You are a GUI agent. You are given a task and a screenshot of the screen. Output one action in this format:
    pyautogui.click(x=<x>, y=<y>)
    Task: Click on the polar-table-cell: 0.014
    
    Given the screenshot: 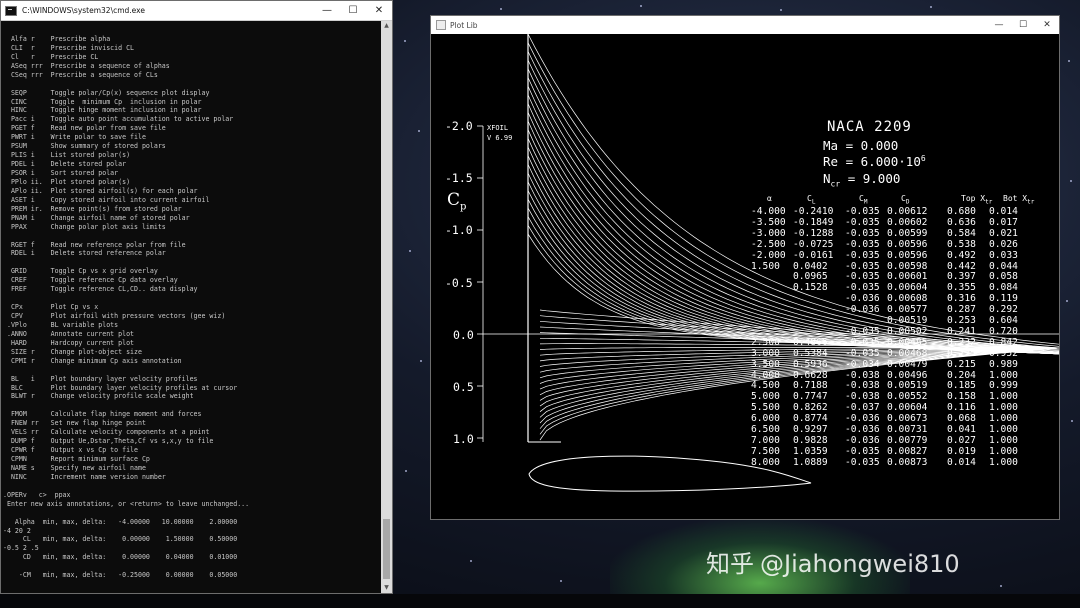 What is the action you would take?
    pyautogui.click(x=961, y=462)
    